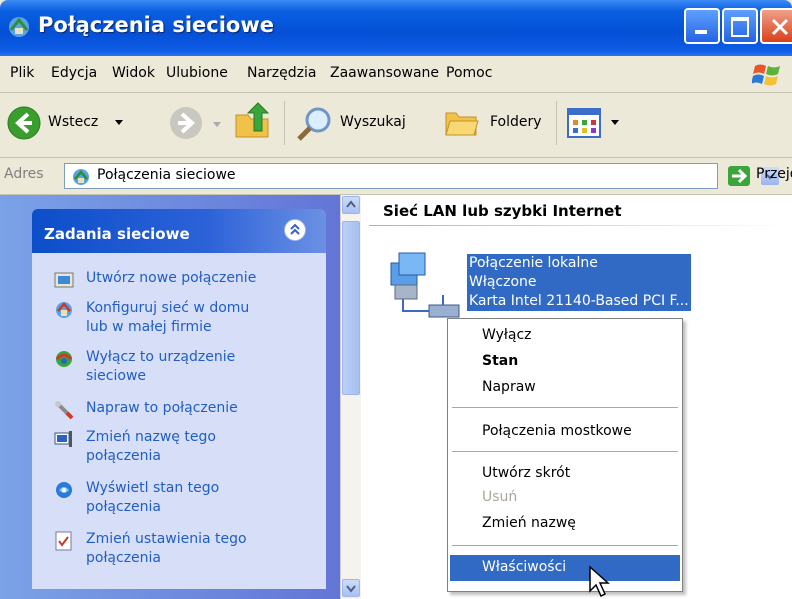  What do you see at coordinates (565, 498) in the screenshot?
I see `menu-item-delete: Usuń` at bounding box center [565, 498].